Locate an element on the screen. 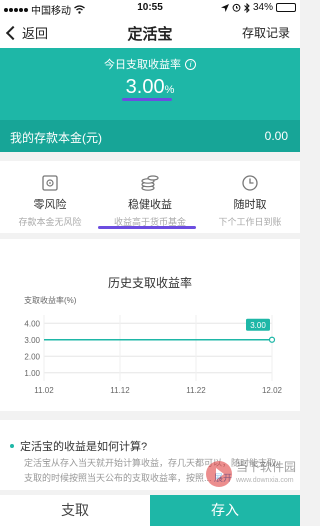 Image resolution: width=320 pixels, height=526 pixels. watermark: 当下软件园 www.downxia.com is located at coordinates (250, 474).